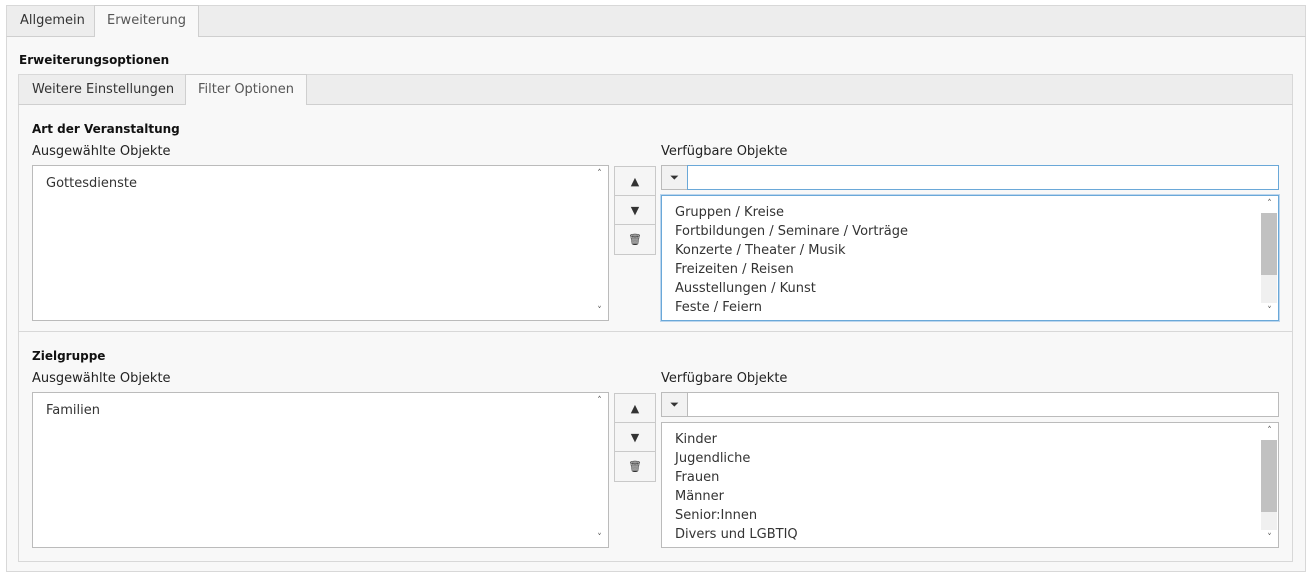 This screenshot has width=1316, height=576. Describe the element at coordinates (966, 534) in the screenshot. I see `list-item: Divers und LGBTIQ` at that location.